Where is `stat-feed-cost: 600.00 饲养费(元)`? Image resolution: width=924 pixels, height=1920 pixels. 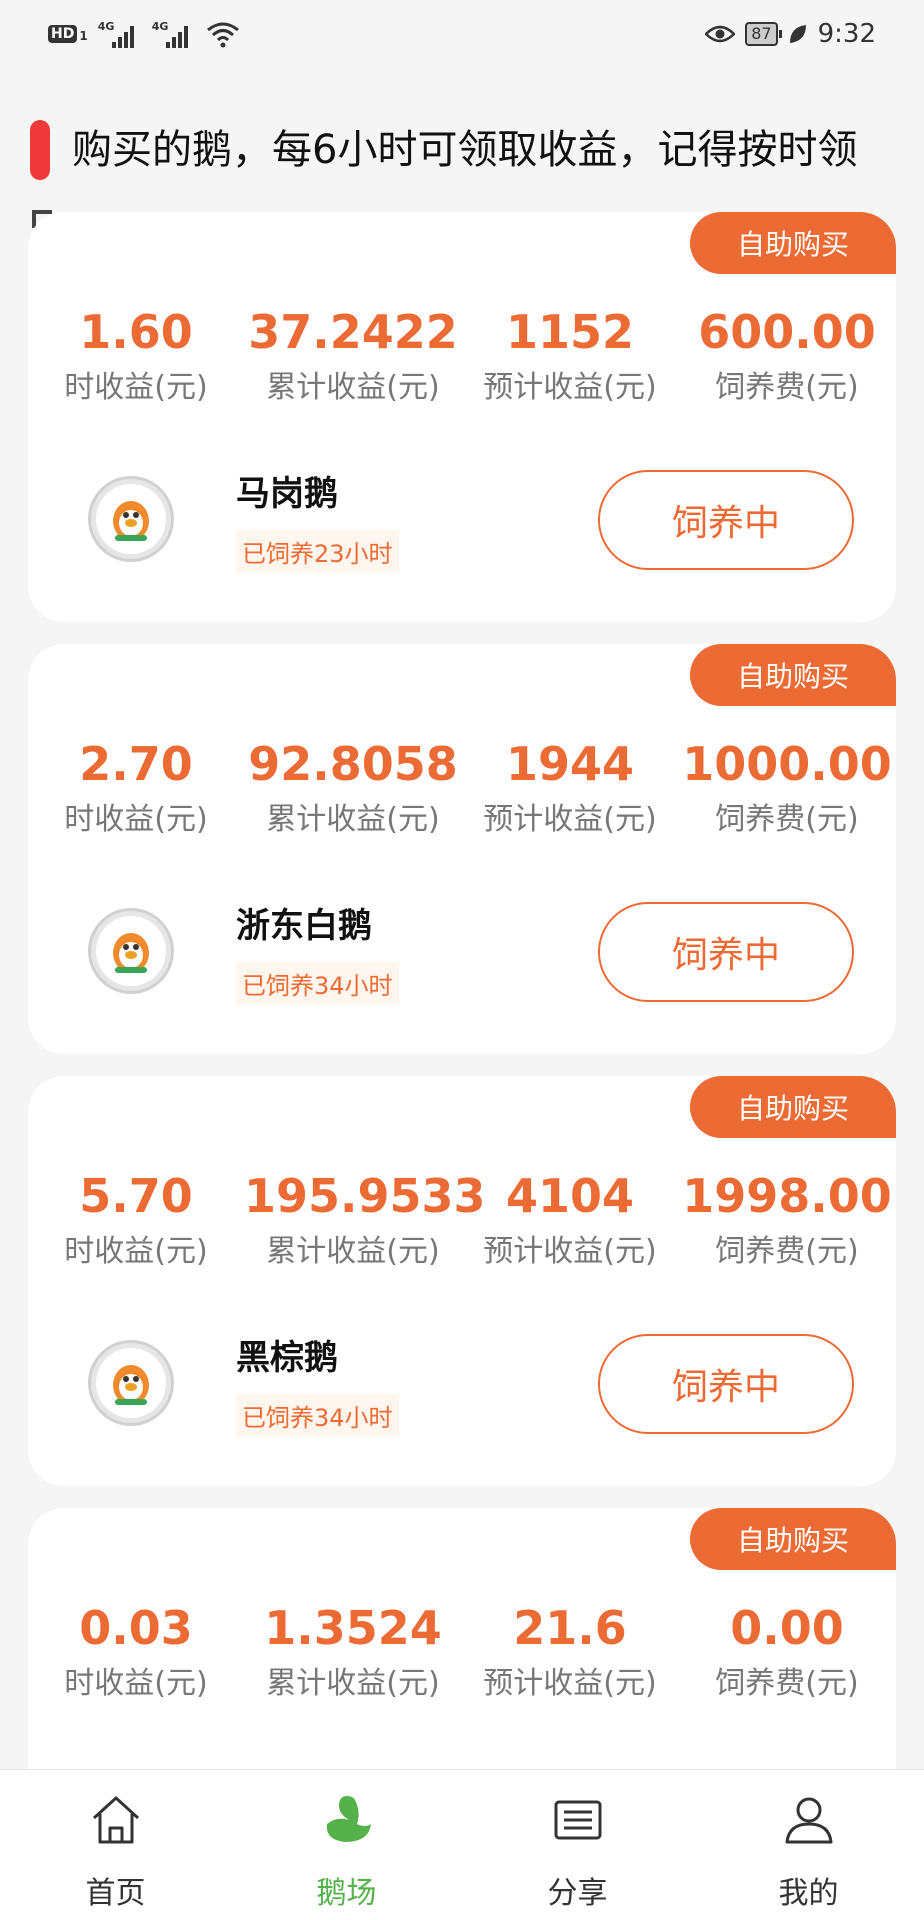
stat-feed-cost: 600.00 饲养费(元) is located at coordinates (787, 355).